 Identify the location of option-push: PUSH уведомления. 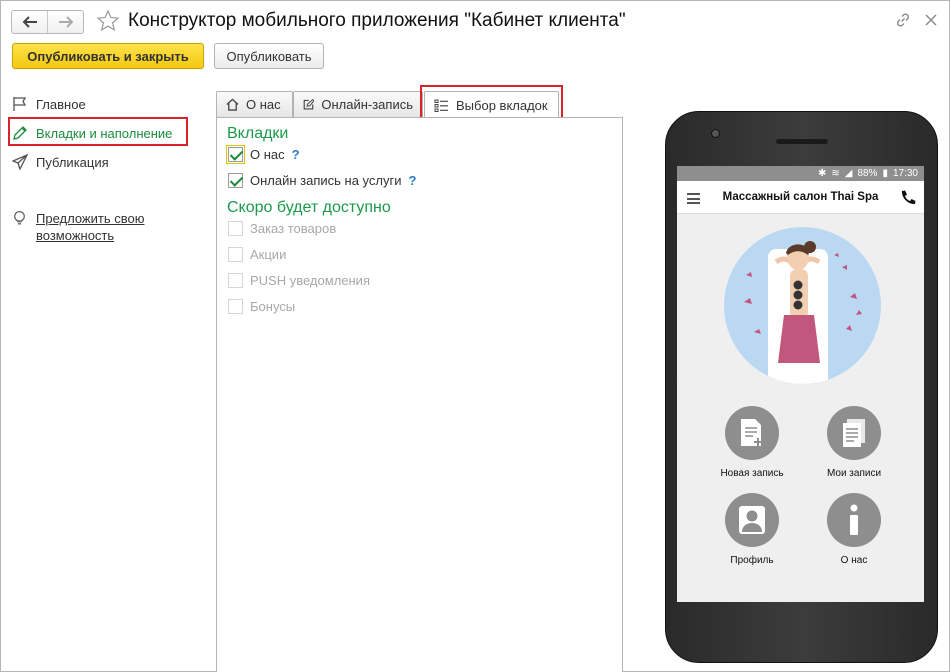
(299, 280).